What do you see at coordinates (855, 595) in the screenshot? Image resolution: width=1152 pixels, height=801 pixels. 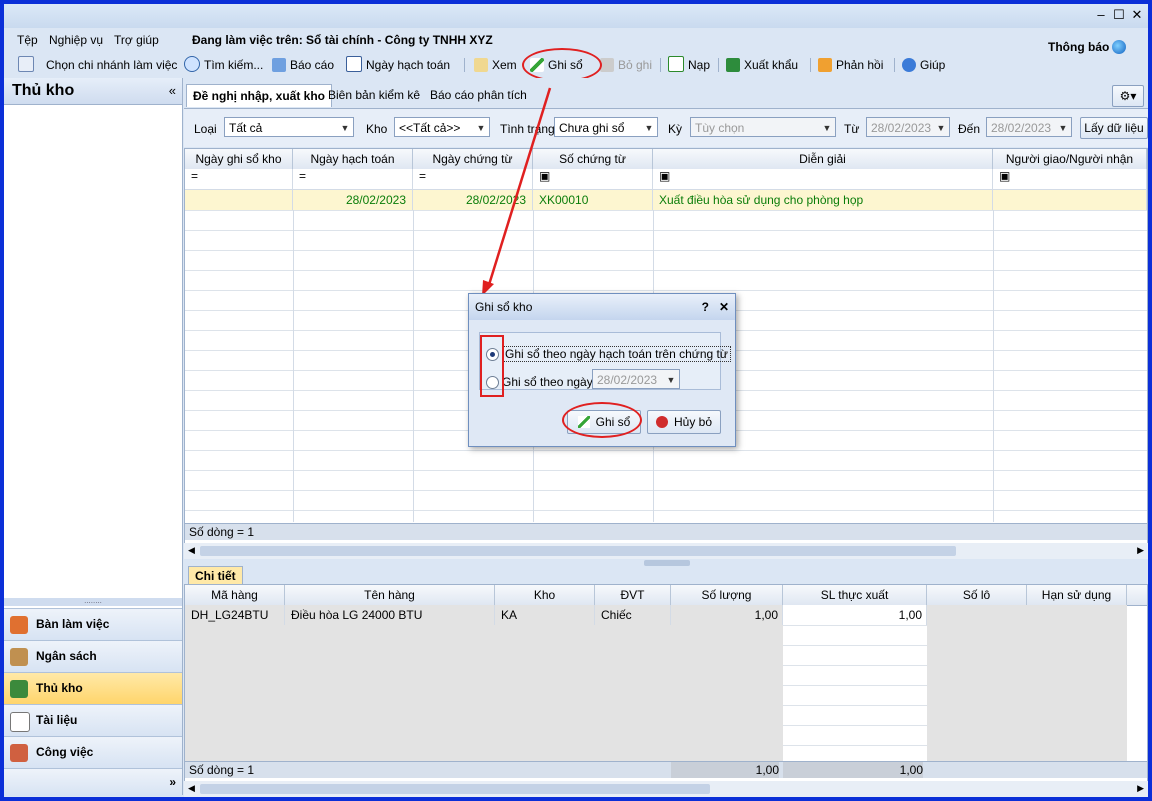 I see `col-actual-qty: SL thực xuất` at bounding box center [855, 595].